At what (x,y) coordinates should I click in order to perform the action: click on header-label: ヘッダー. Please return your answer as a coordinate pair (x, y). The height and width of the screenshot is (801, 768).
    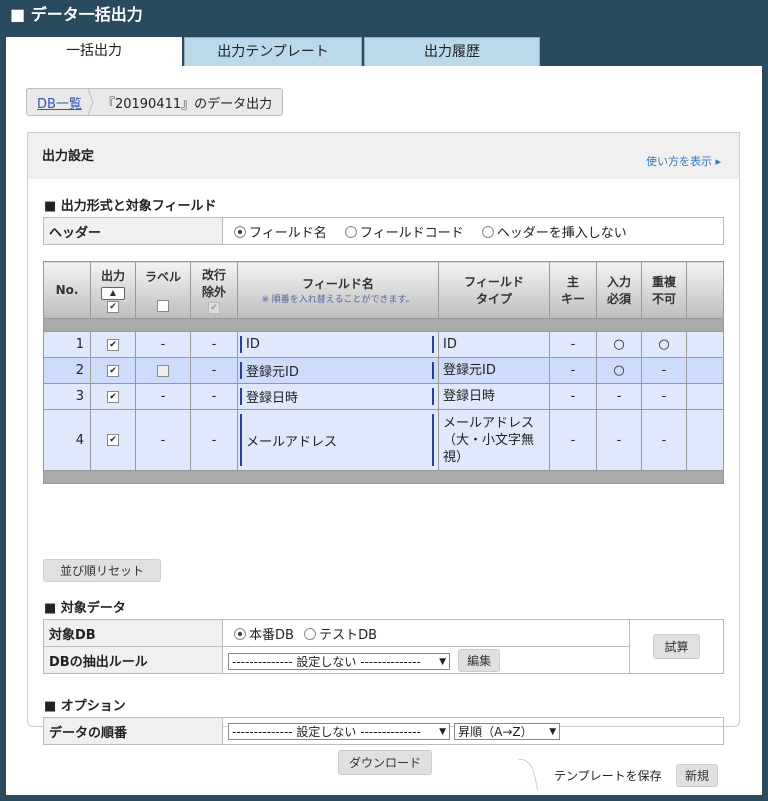
    Looking at the image, I should click on (133, 231).